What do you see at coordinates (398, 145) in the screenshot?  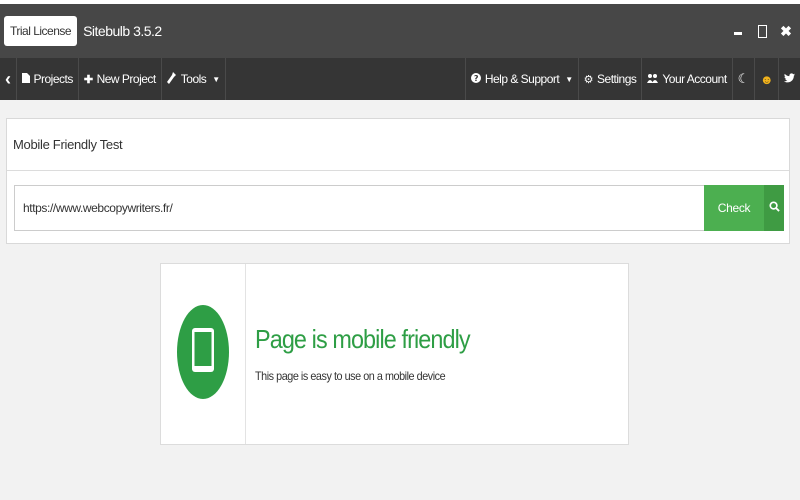 I see `panel-title: Mobile Friendly Test` at bounding box center [398, 145].